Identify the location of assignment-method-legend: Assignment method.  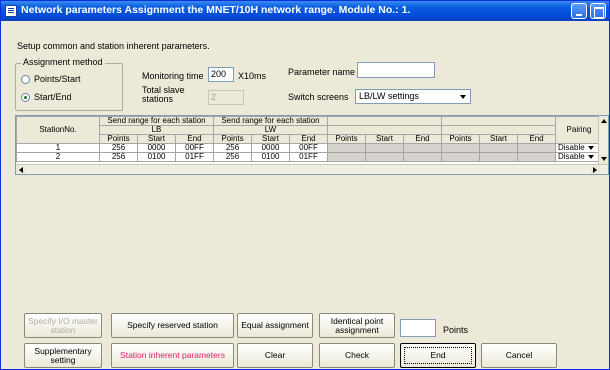
(63, 62).